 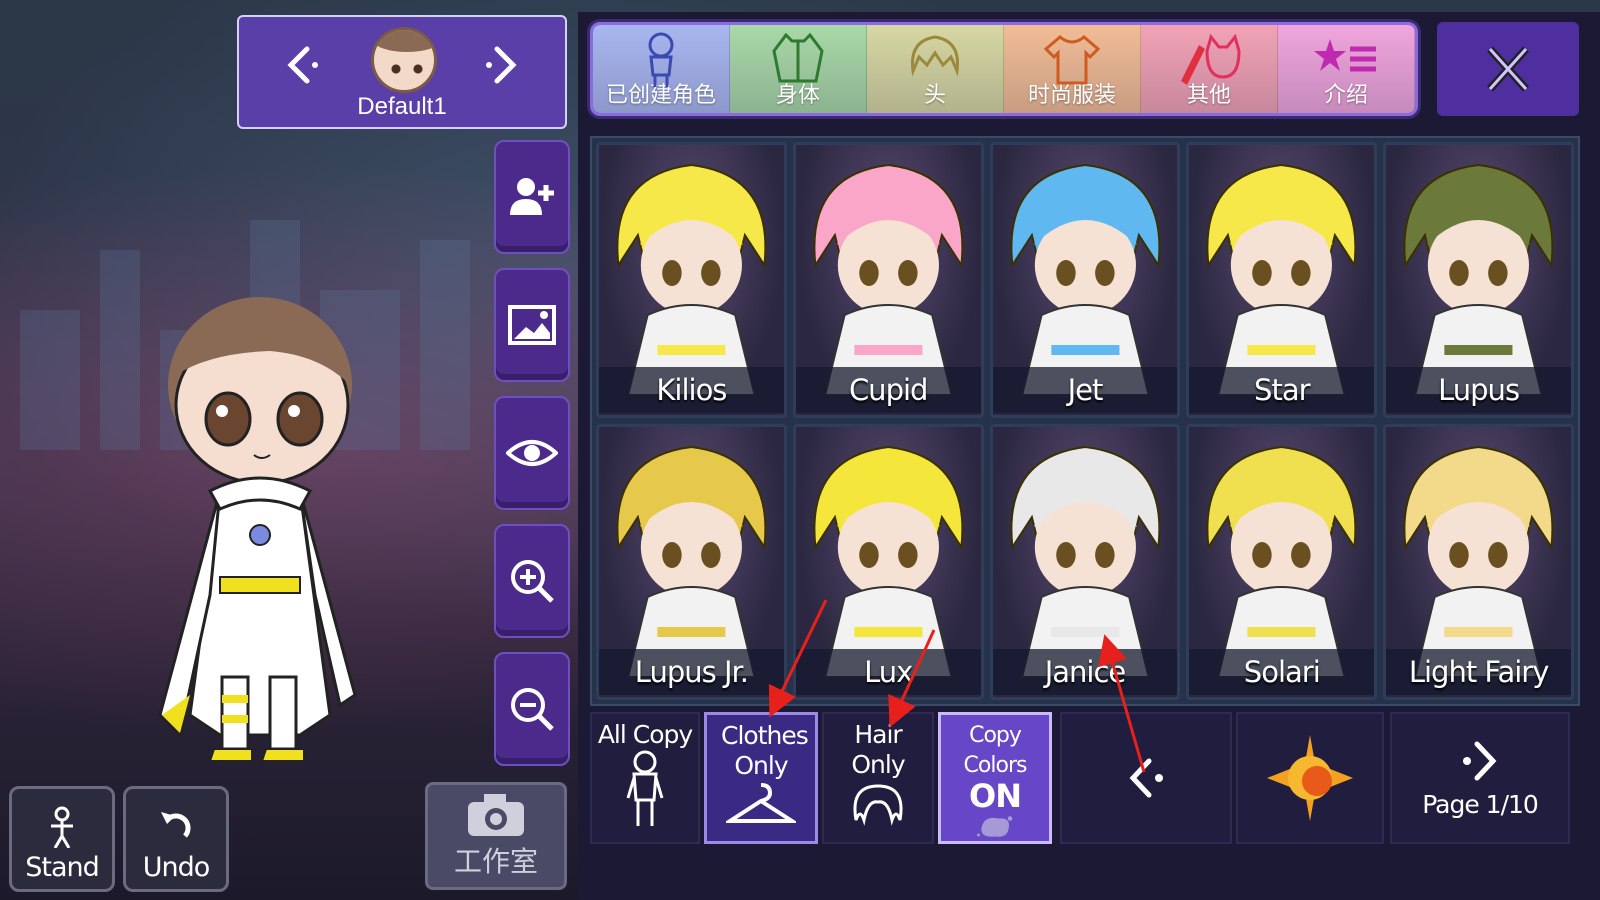 I want to click on preset-card: Lupus, so click(x=1478, y=280).